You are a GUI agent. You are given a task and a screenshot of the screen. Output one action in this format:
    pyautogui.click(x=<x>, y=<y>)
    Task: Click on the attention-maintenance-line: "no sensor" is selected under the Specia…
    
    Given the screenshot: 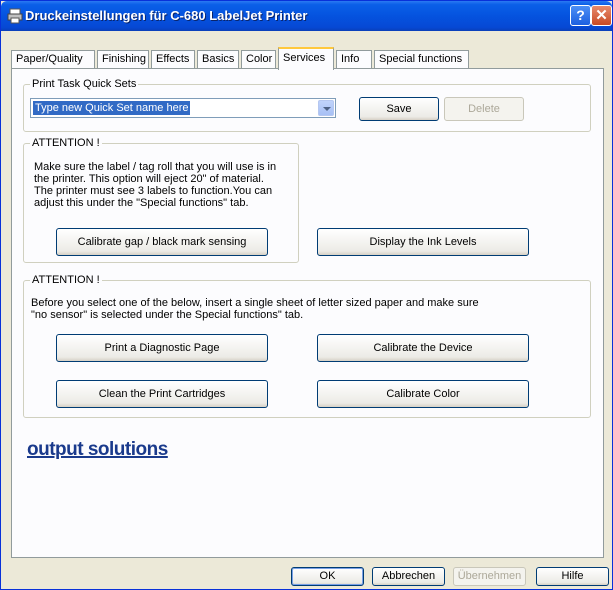 What is the action you would take?
    pyautogui.click(x=167, y=315)
    